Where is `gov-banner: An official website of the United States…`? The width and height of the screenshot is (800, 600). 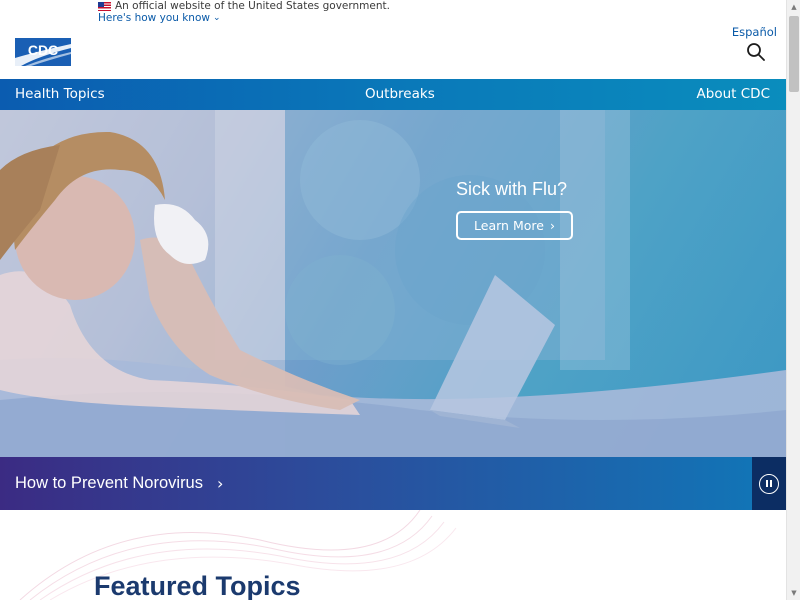
gov-banner: An official website of the United States… is located at coordinates (393, 14).